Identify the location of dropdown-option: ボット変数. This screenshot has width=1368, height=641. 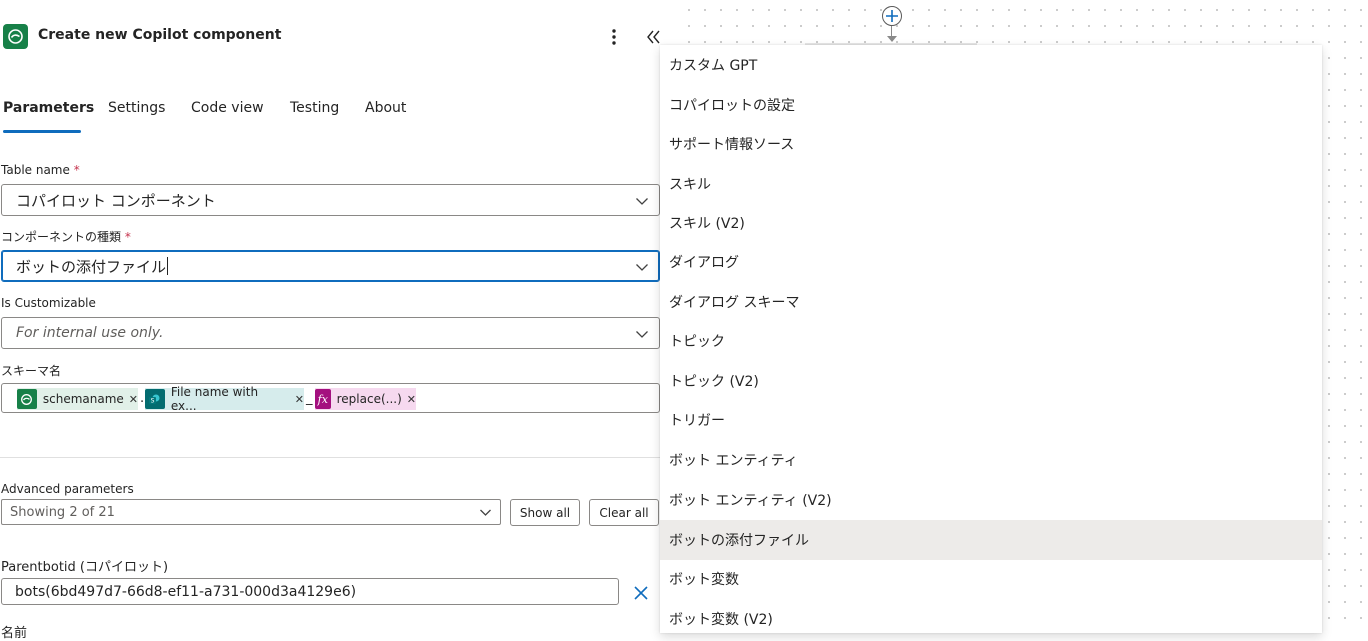
(991, 579).